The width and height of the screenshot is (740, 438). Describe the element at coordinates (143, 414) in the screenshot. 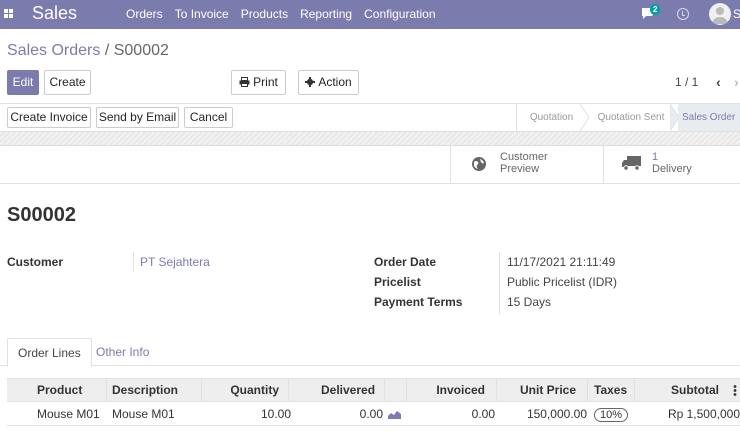

I see `cell-description: Mouse M01` at that location.